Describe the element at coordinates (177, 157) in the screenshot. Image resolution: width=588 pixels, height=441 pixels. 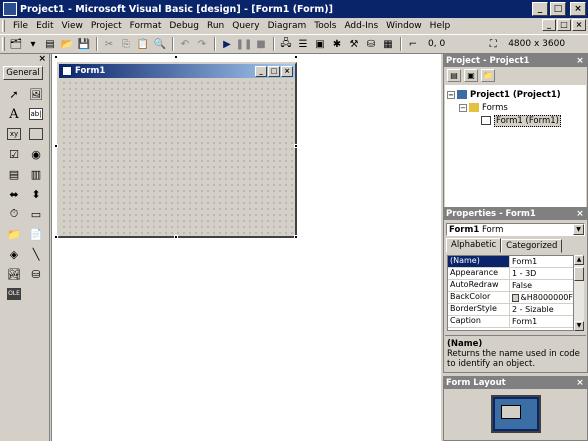
I see `form1-grid-canvas` at that location.